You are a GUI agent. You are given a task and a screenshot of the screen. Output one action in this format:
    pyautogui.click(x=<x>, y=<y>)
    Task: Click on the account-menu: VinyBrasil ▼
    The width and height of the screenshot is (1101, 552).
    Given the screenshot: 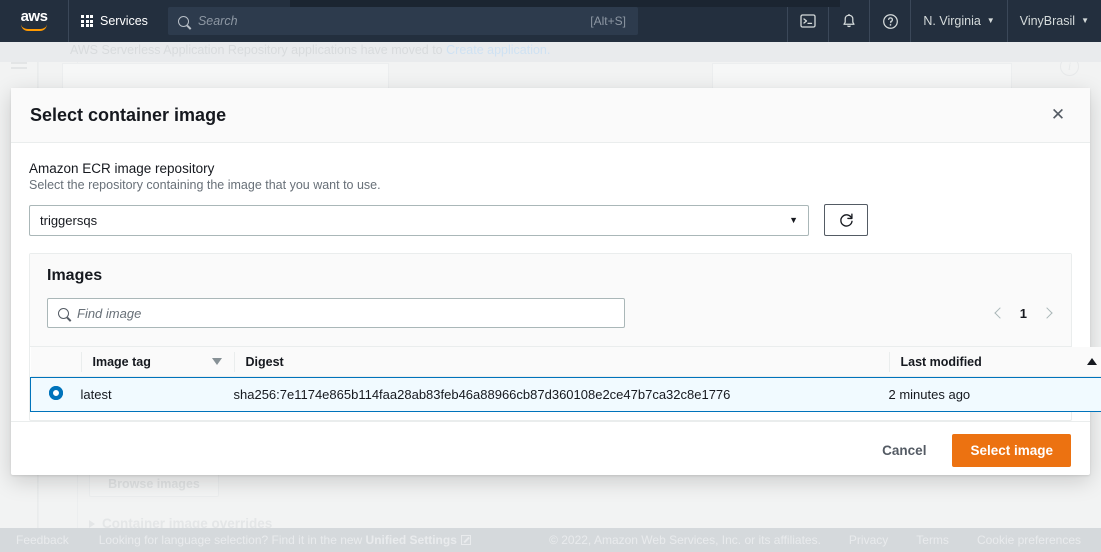 What is the action you would take?
    pyautogui.click(x=1054, y=21)
    